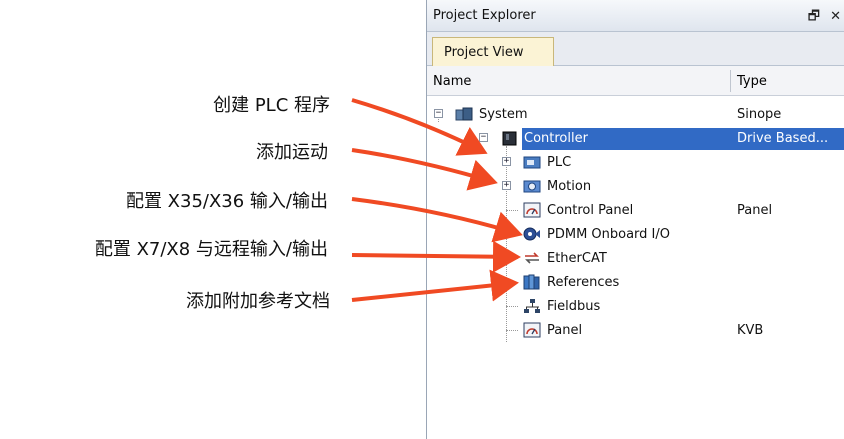  What do you see at coordinates (750, 330) in the screenshot?
I see `tree-type: KVB` at bounding box center [750, 330].